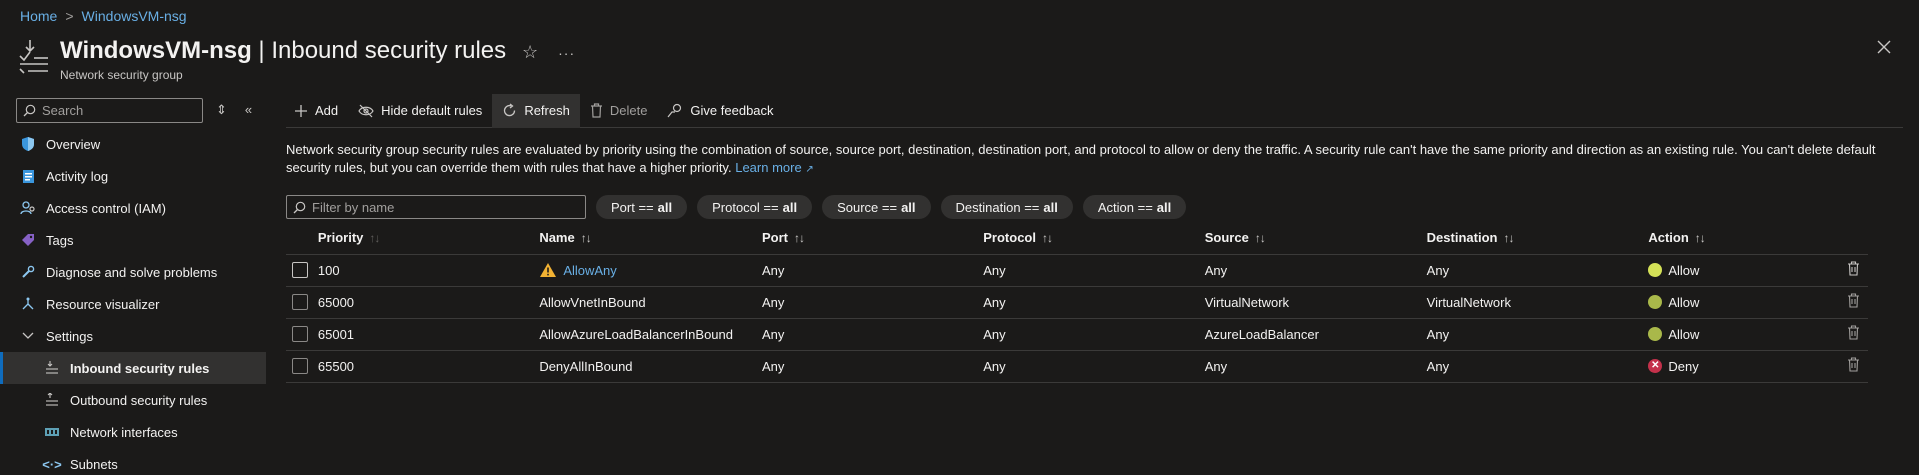 The image size is (1919, 475). Describe the element at coordinates (1006, 207) in the screenshot. I see `filter-pill-destination: Destination == all` at that location.